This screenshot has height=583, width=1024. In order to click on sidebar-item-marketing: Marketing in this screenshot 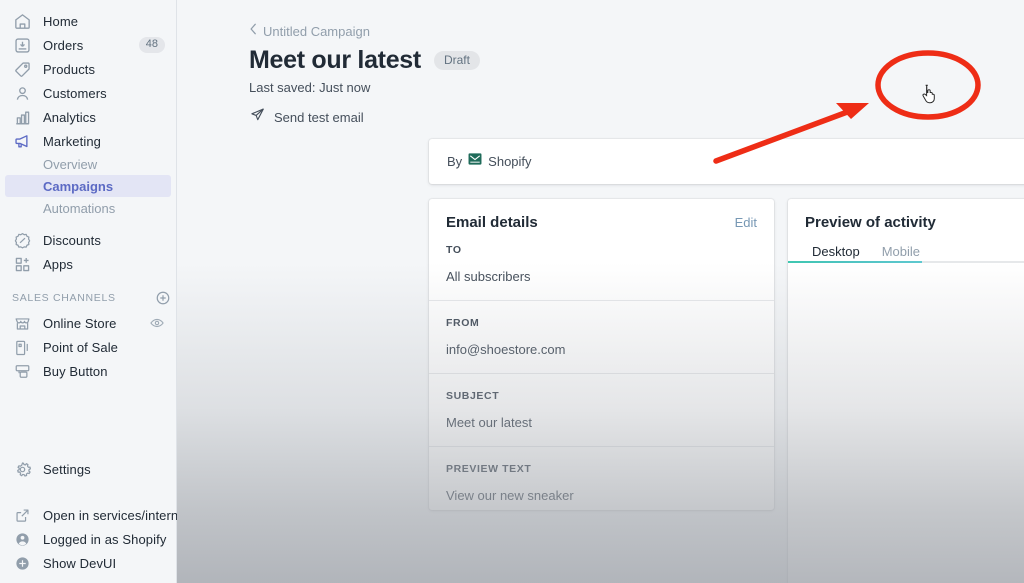, I will do `click(88, 141)`.